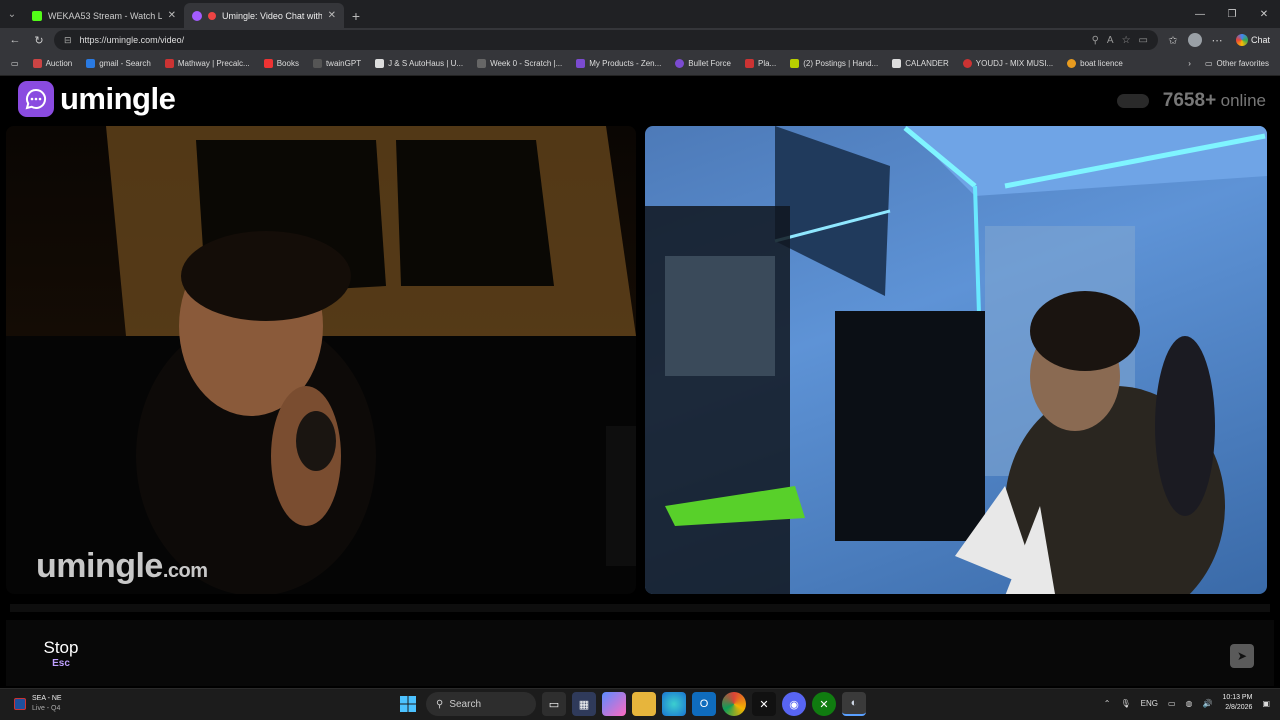 Image resolution: width=1280 pixels, height=720 pixels. What do you see at coordinates (920, 63) in the screenshot?
I see `bookmark-item: CALANDER` at bounding box center [920, 63].